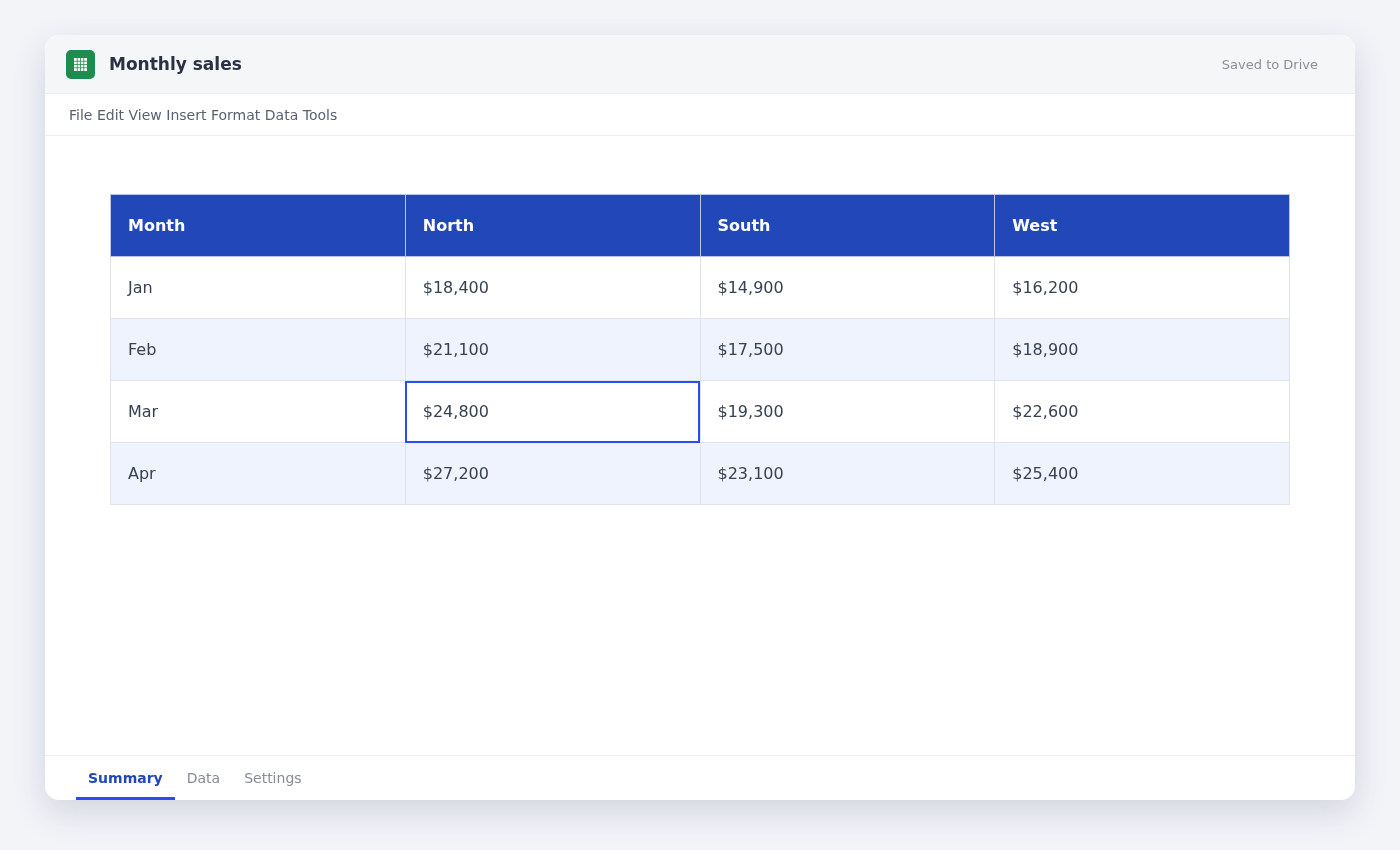  Describe the element at coordinates (125, 778) in the screenshot. I see `sheet-tab: Summary` at that location.